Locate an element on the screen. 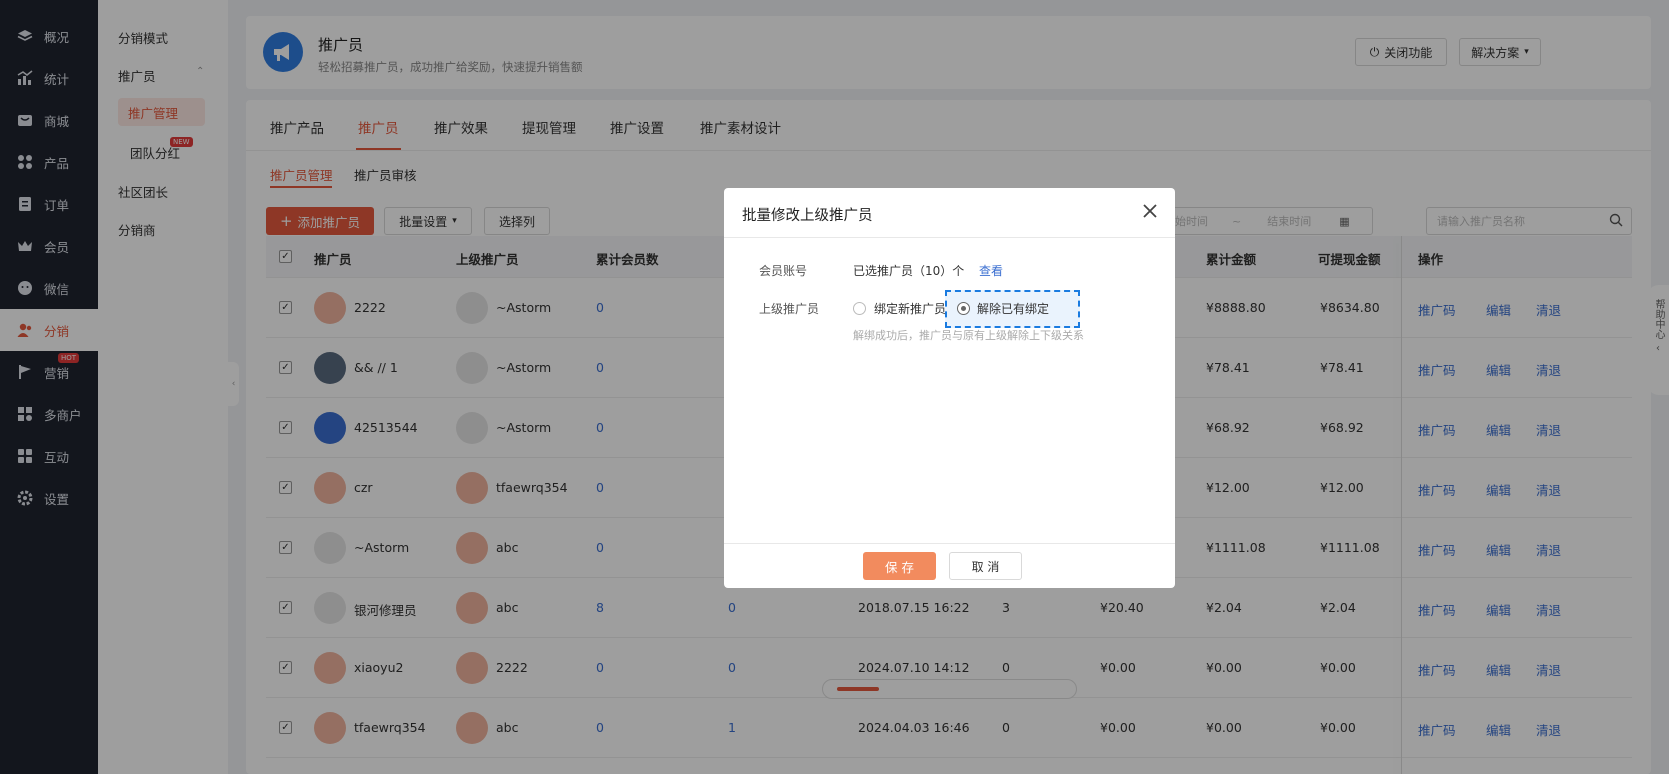 The height and width of the screenshot is (774, 1669). cancel-button: 取 消 is located at coordinates (985, 566).